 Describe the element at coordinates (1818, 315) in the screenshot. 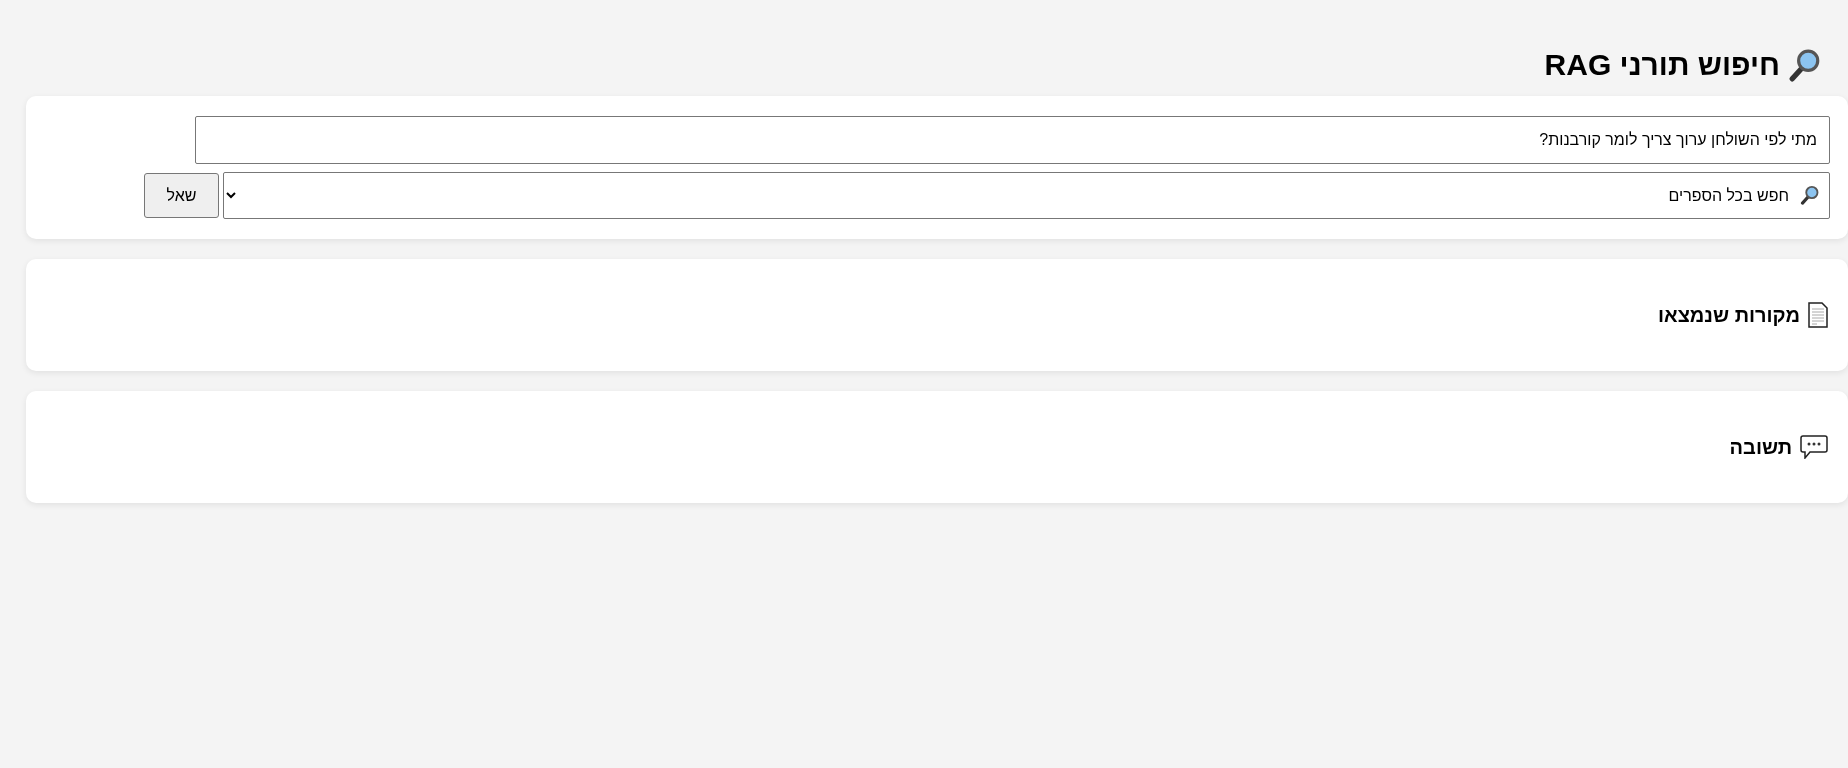

I see `document-icon` at that location.